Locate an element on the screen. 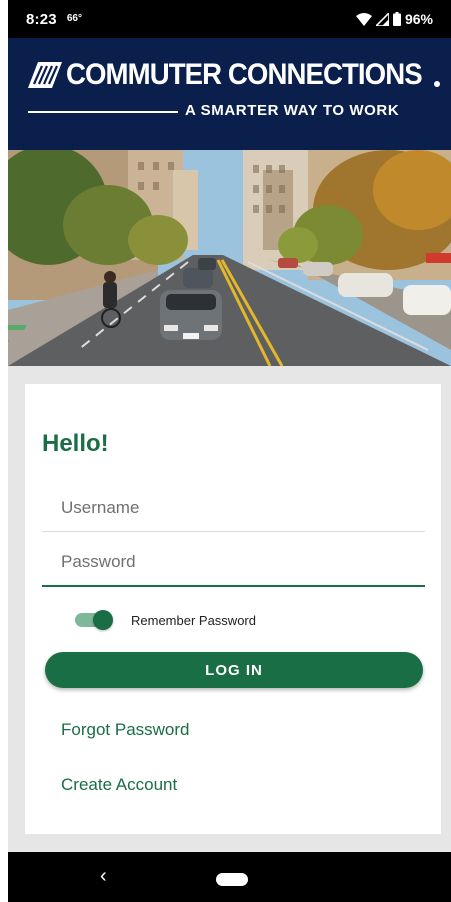 Image resolution: width=451 pixels, height=902 pixels. remember-password-toggle is located at coordinates (94, 620).